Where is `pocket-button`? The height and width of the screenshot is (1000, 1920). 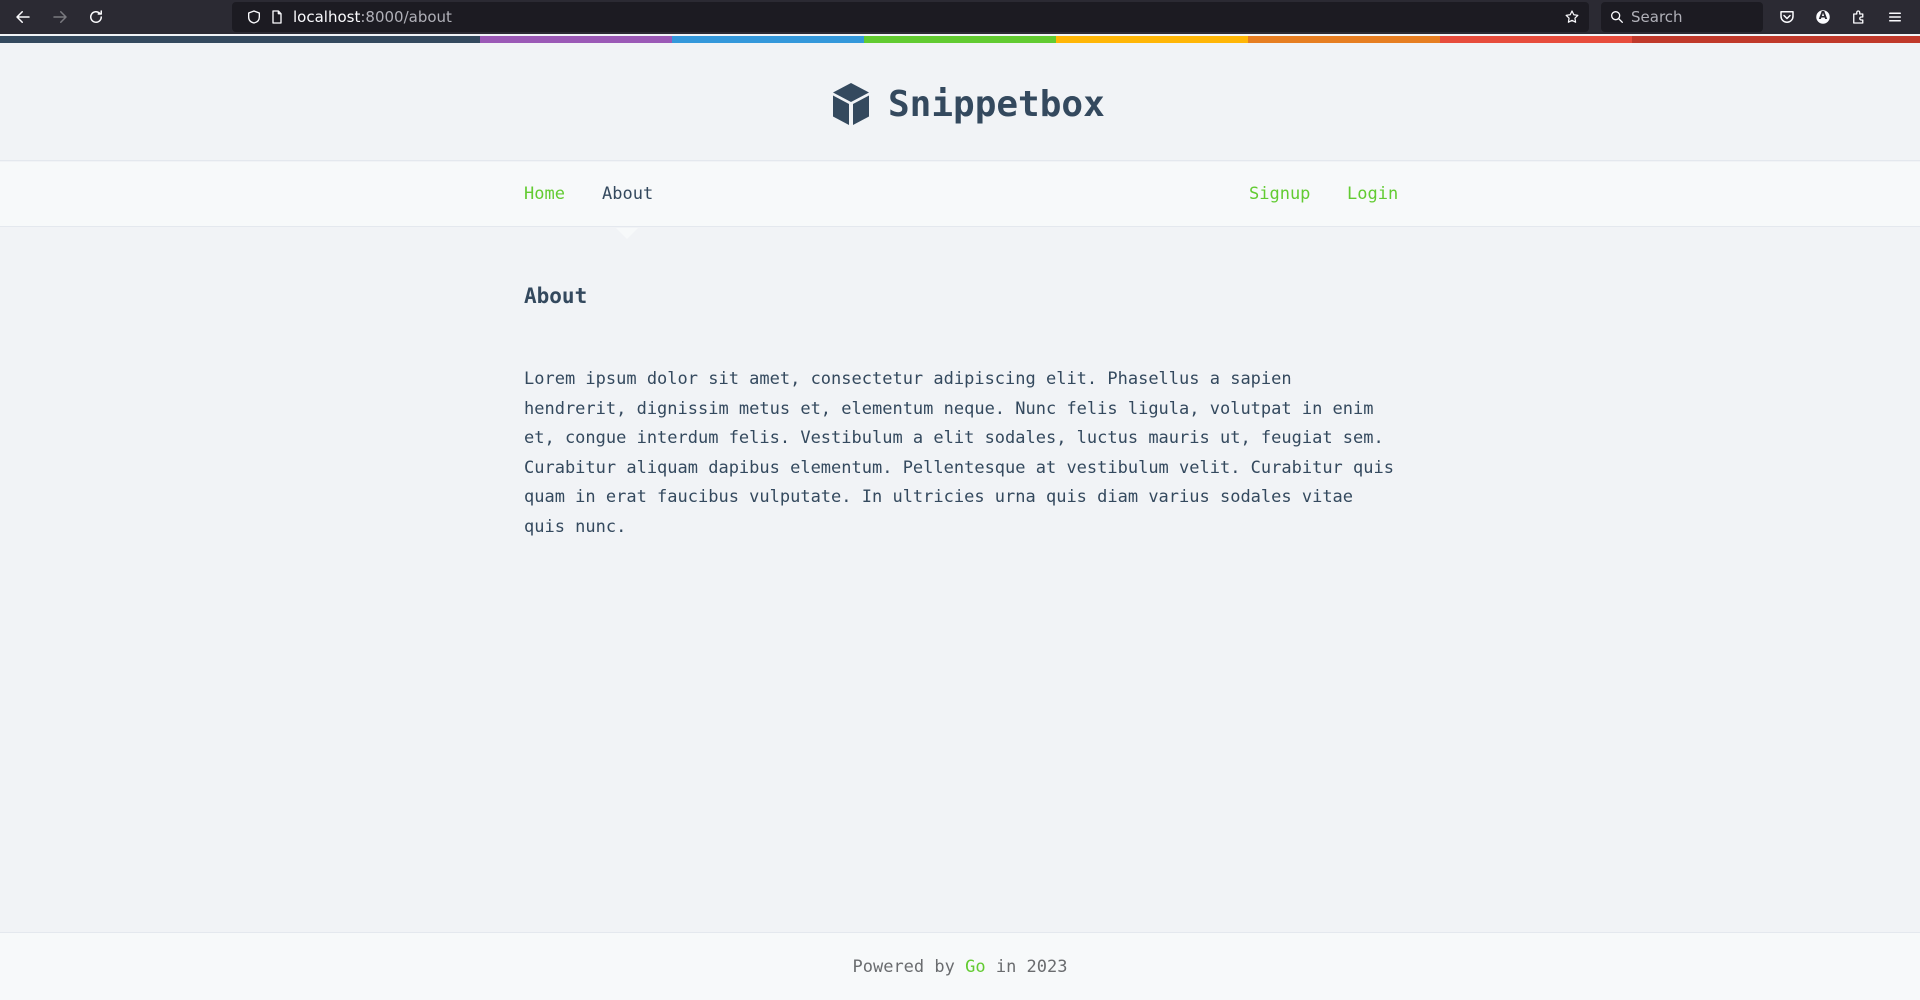 pocket-button is located at coordinates (1787, 17).